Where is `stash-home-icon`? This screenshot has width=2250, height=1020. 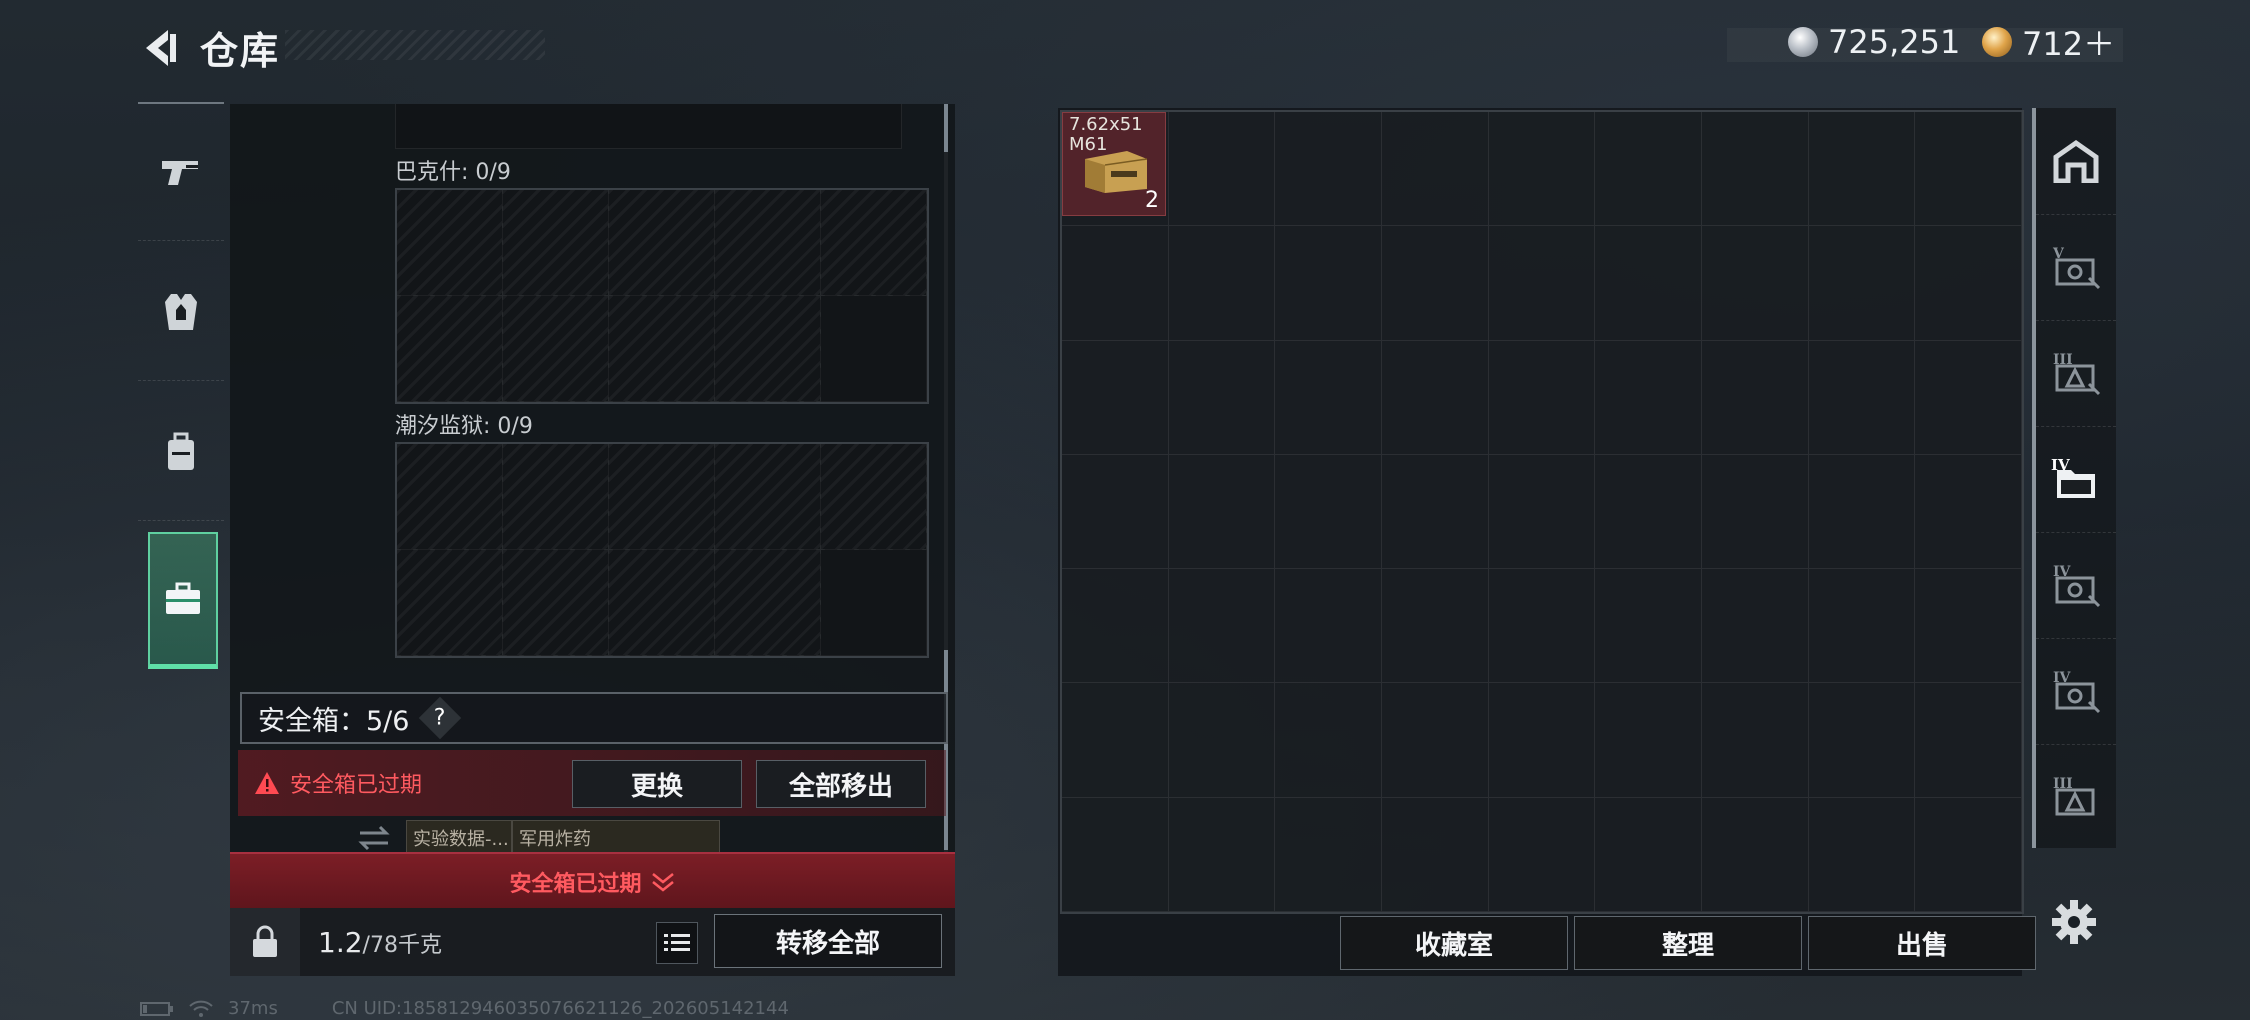
stash-home-icon is located at coordinates (2076, 161).